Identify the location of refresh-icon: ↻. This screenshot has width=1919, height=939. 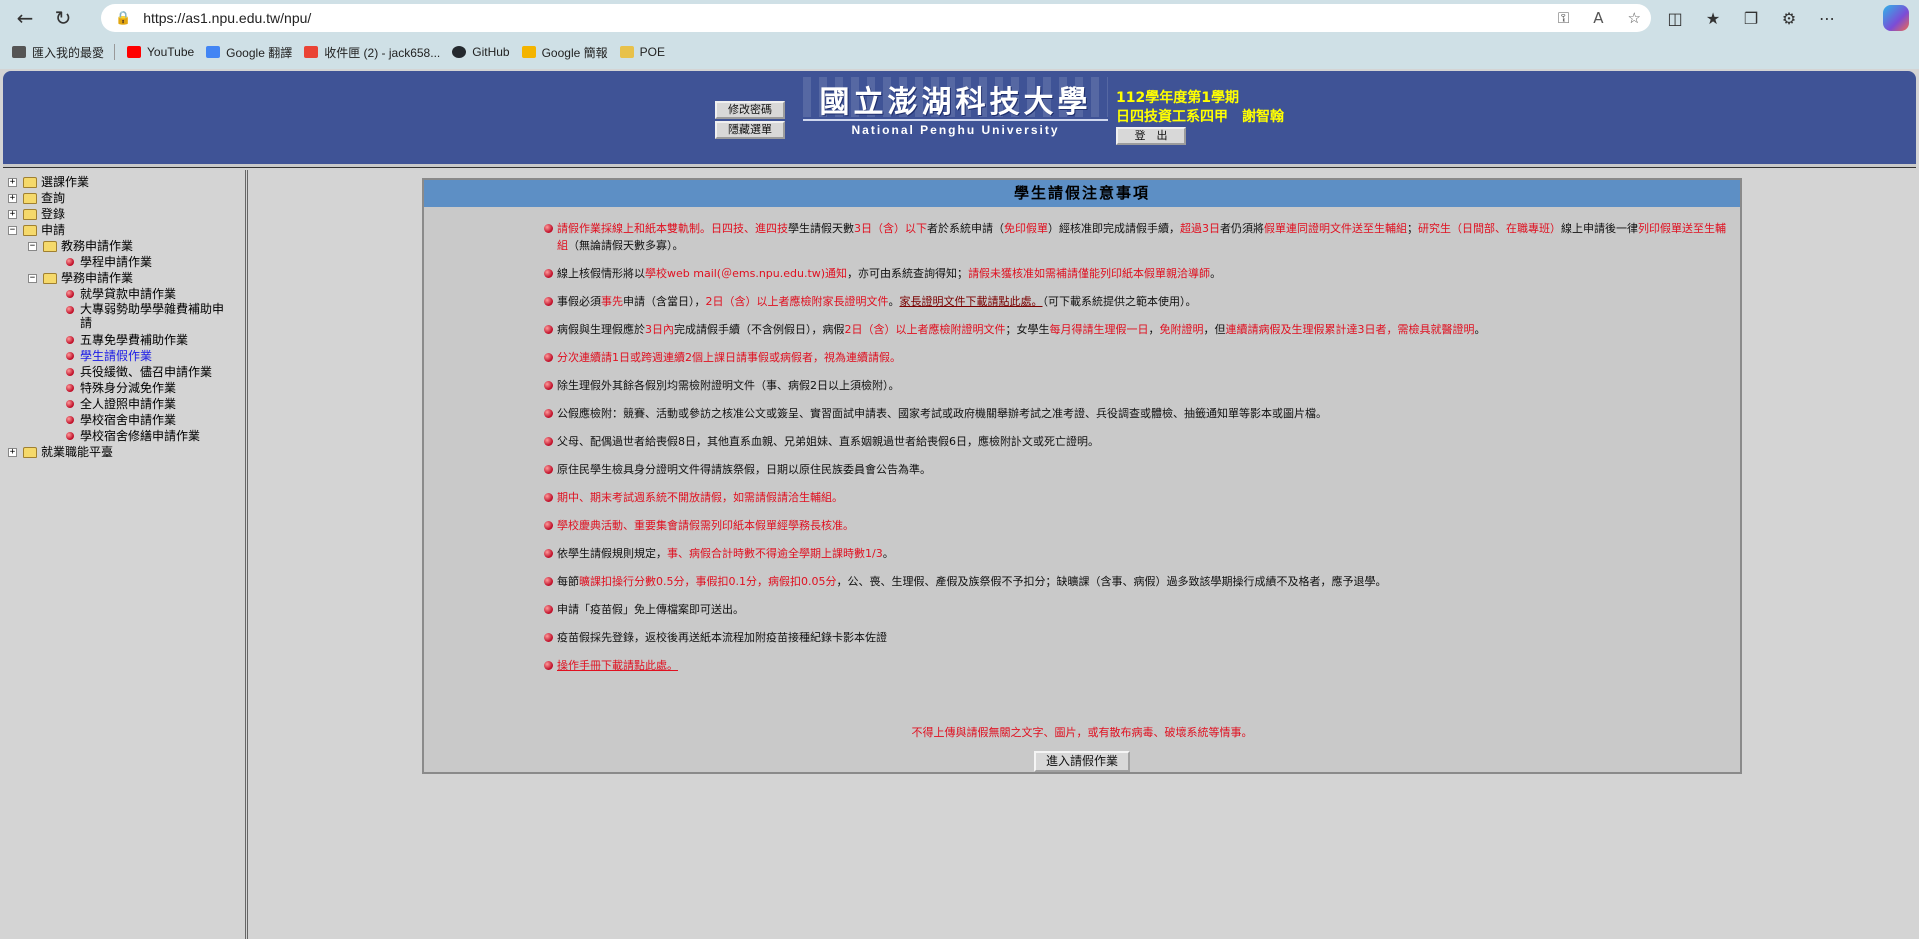
(63, 18).